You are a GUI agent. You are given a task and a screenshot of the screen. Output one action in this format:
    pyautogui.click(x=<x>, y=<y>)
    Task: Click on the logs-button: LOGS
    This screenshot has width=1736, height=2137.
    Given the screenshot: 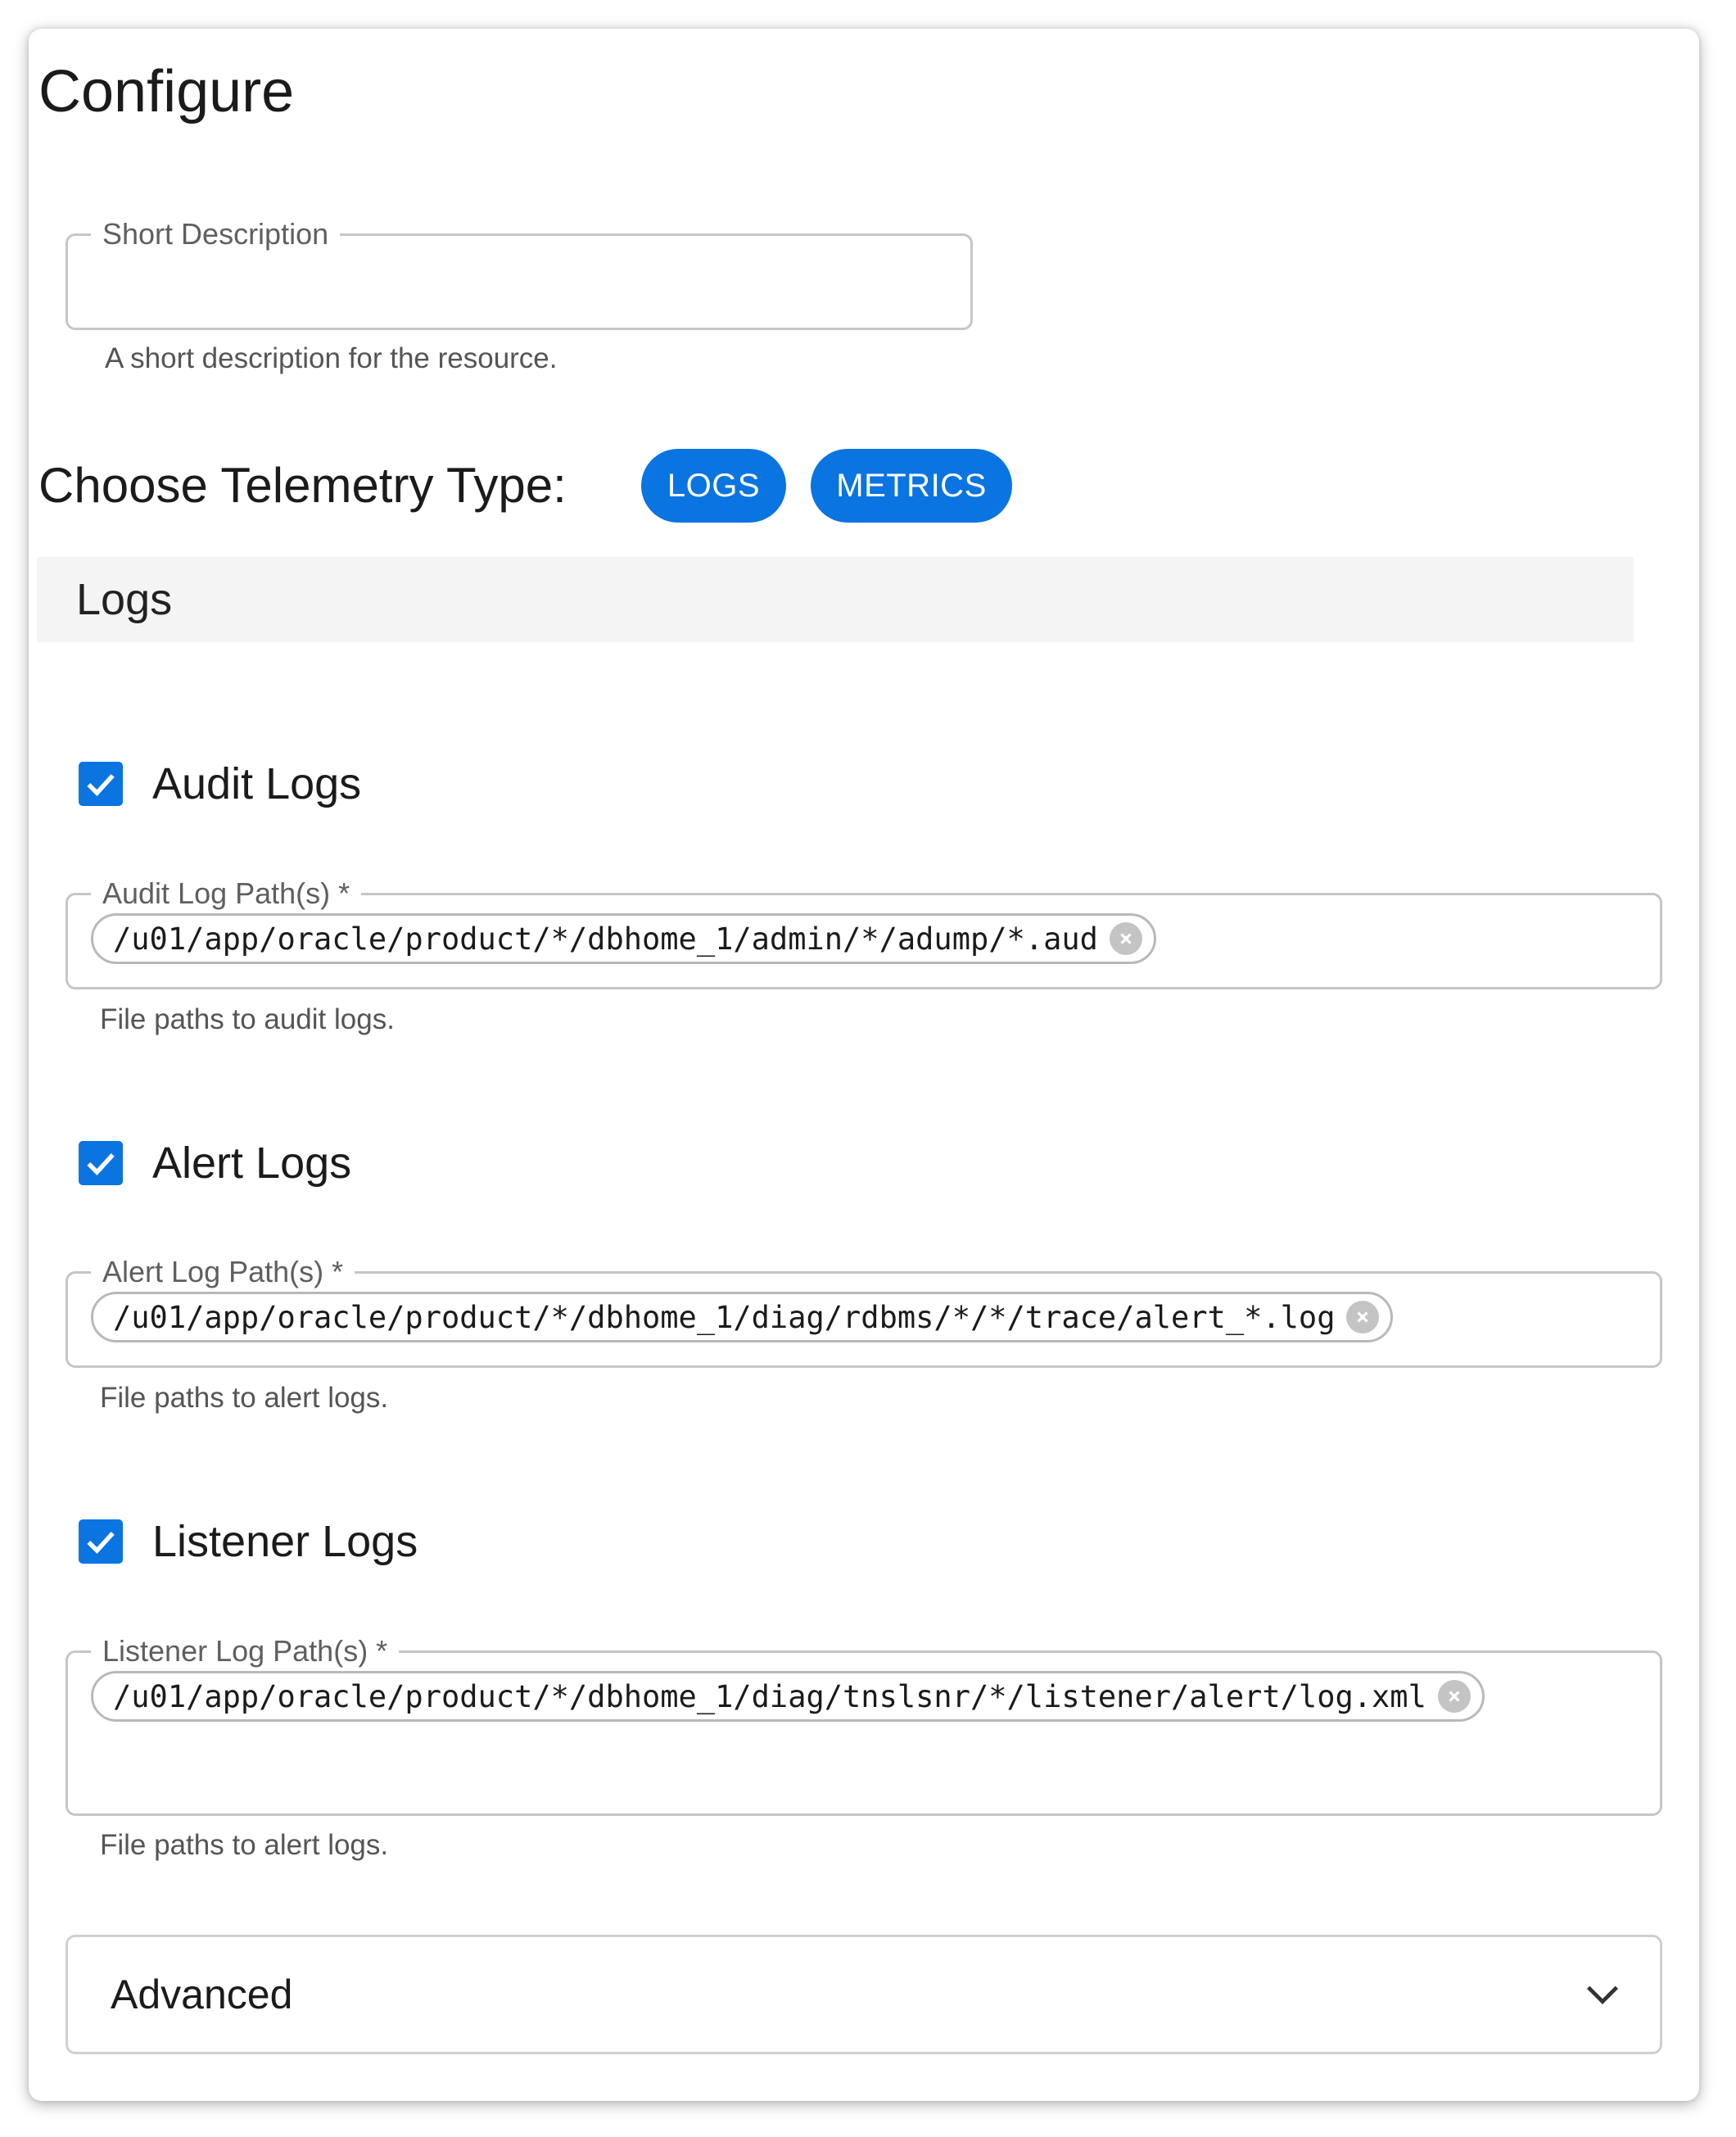 What is the action you would take?
    pyautogui.click(x=713, y=486)
    